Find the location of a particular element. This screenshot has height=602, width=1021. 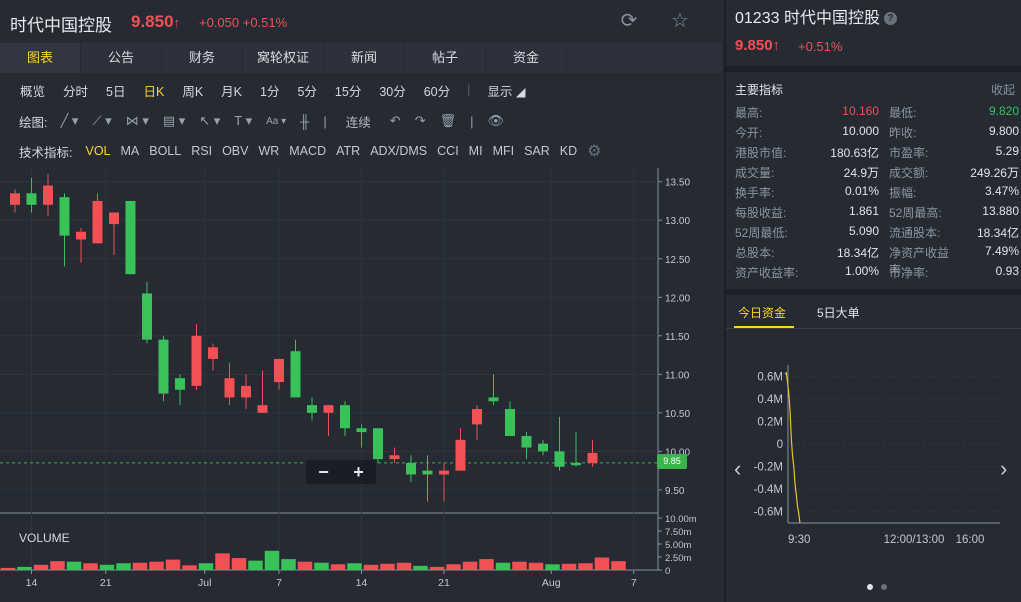

line-tool-icon: ╱ ▾ is located at coordinates (69, 121).